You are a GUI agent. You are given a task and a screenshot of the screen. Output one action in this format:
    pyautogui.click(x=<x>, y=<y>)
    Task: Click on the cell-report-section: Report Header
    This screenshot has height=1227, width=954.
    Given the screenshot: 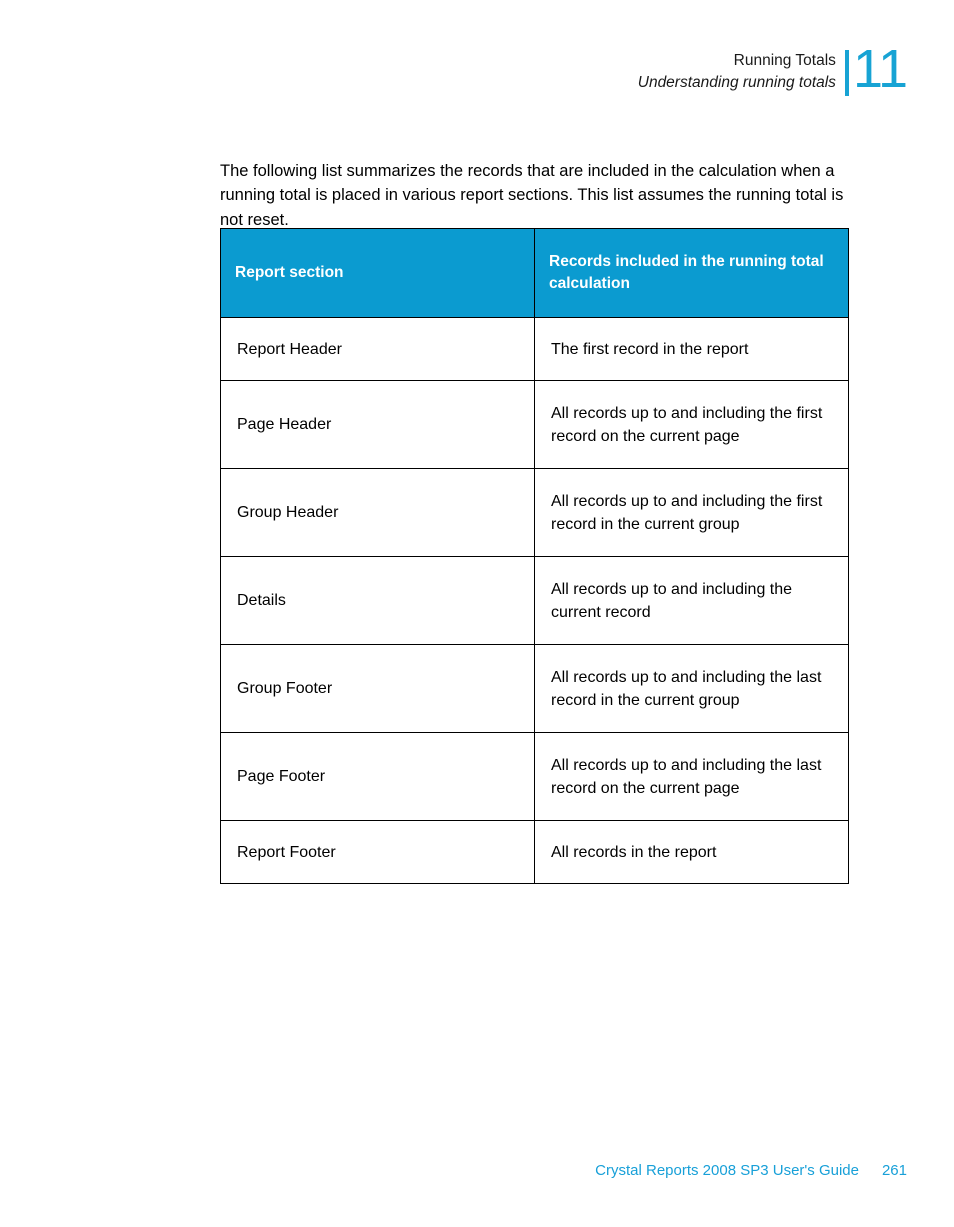 What is the action you would take?
    pyautogui.click(x=377, y=349)
    